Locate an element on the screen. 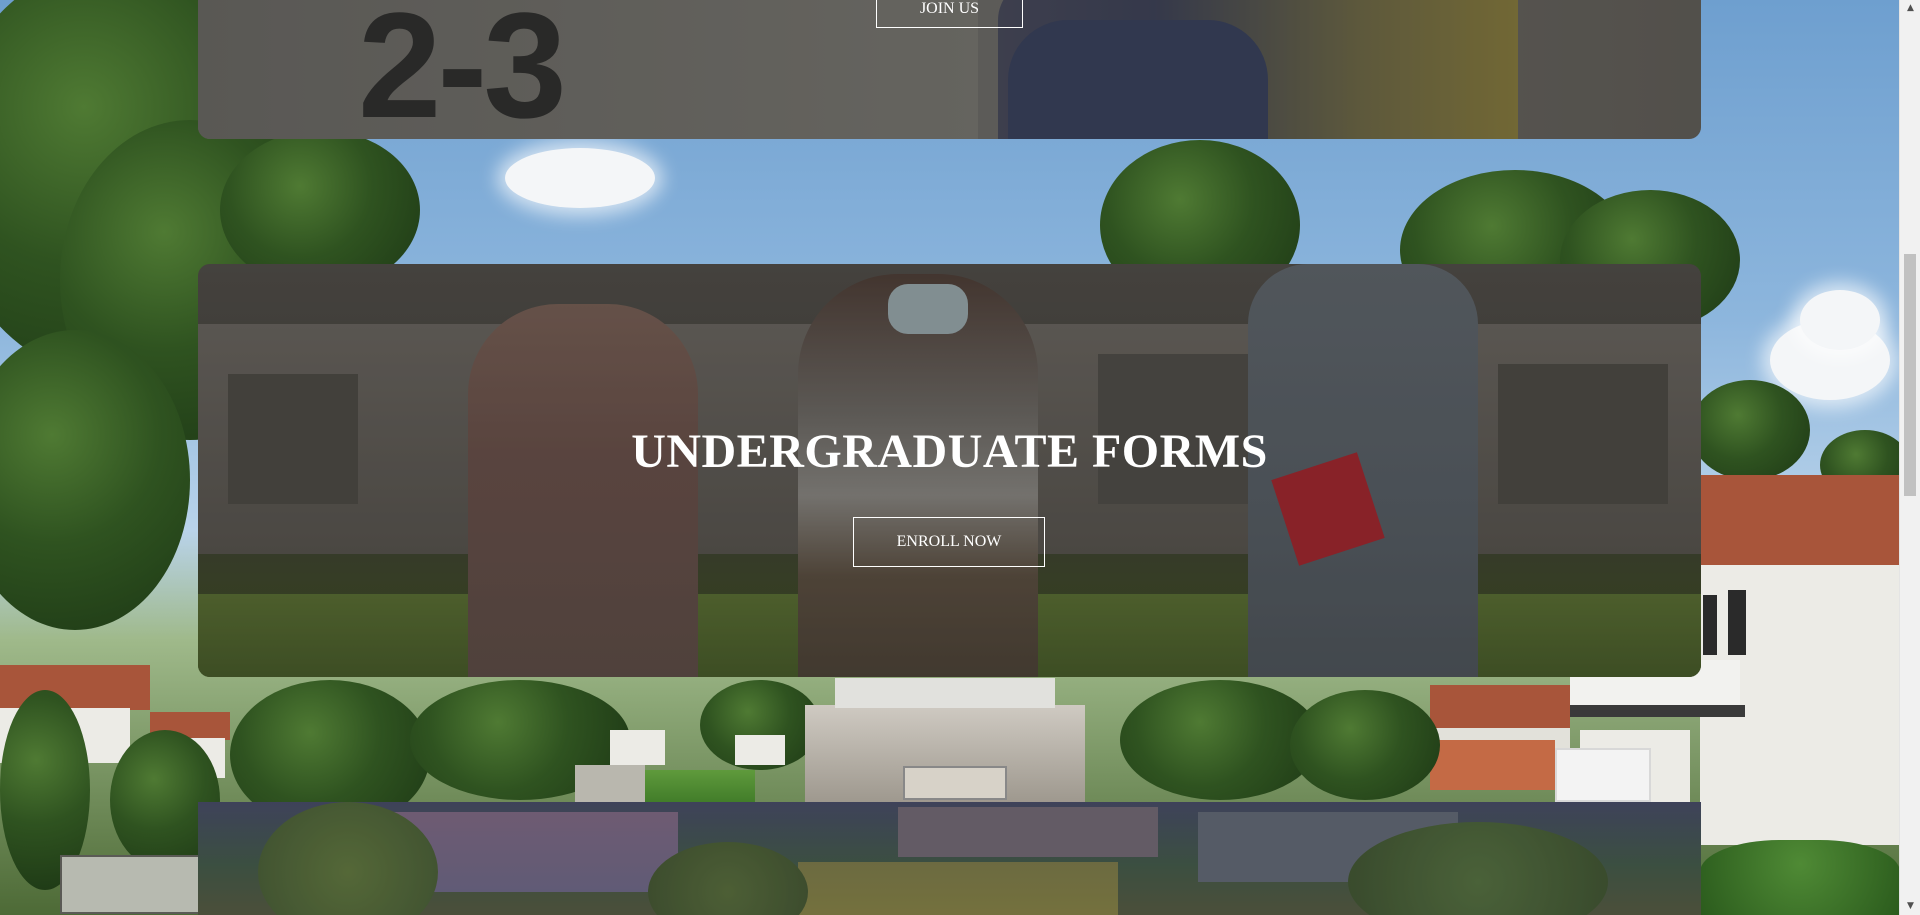  hedge is located at coordinates (1799, 877).